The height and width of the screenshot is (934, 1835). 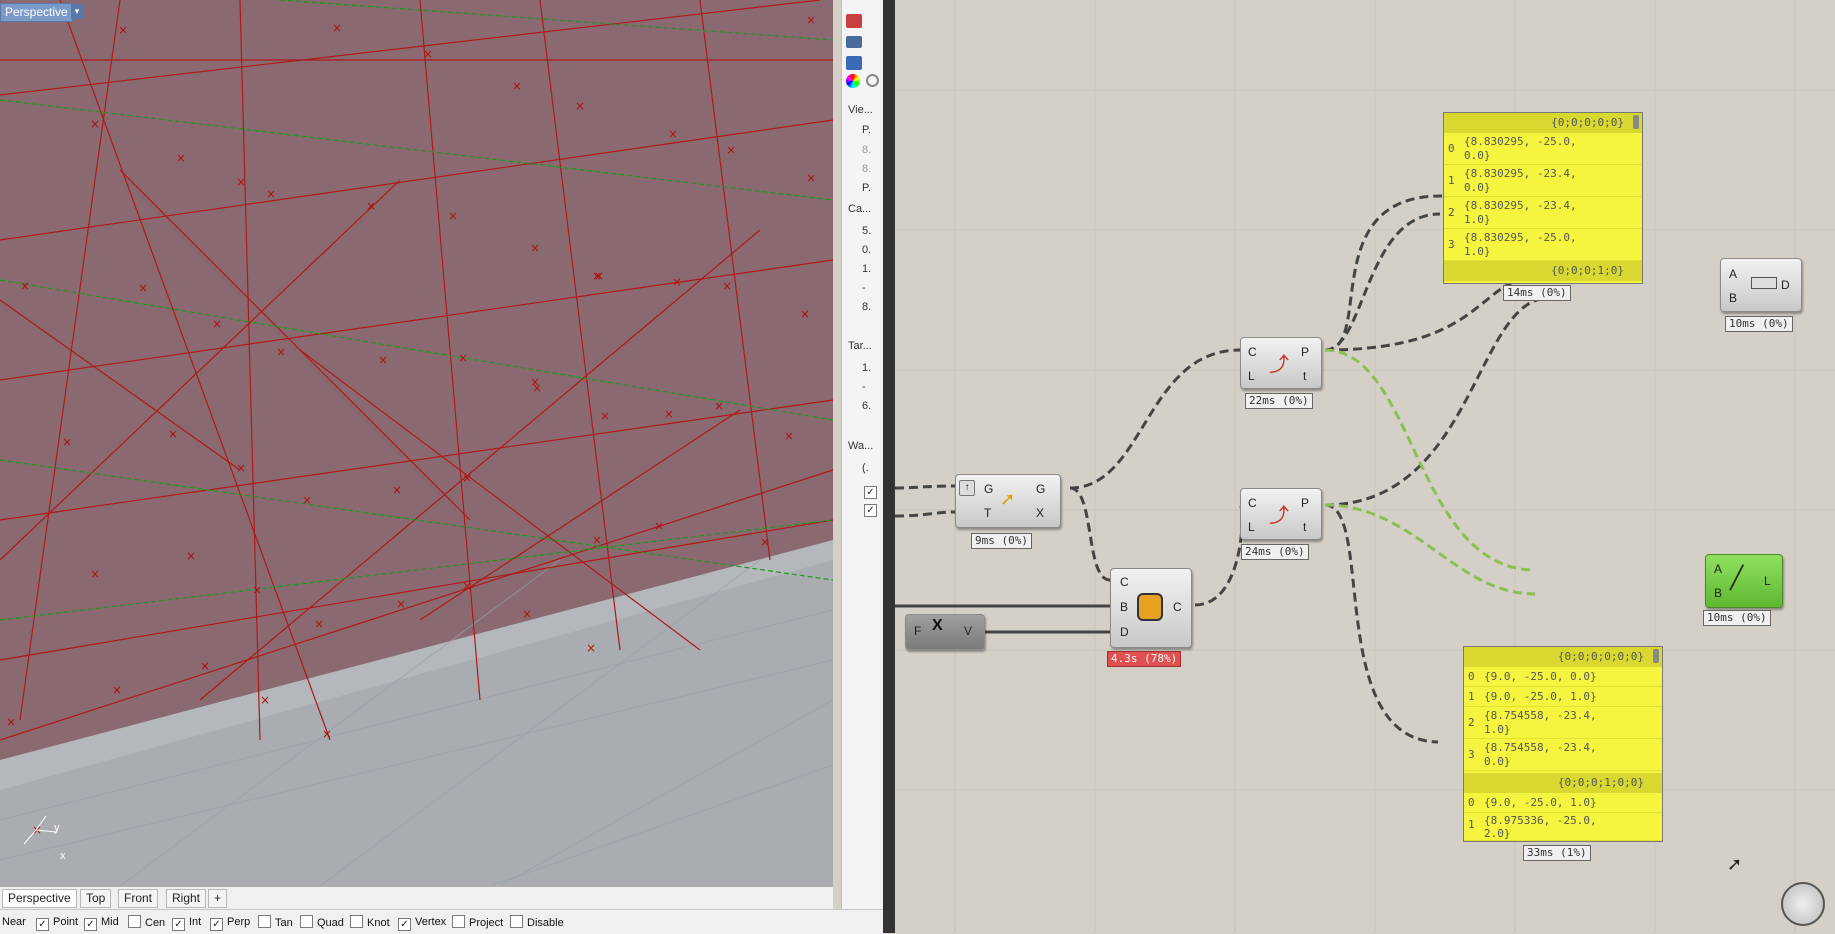 What do you see at coordinates (1803, 904) in the screenshot?
I see `canvas-navigation-widget` at bounding box center [1803, 904].